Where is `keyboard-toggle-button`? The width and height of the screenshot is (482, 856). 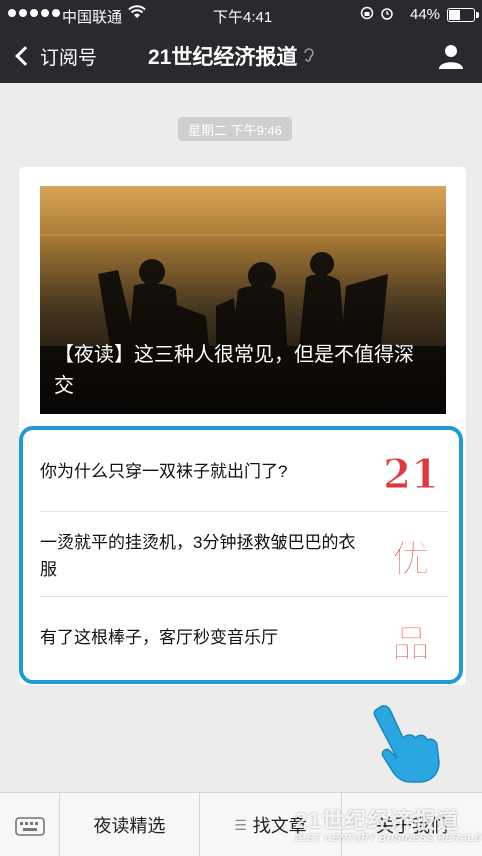
keyboard-toggle-button is located at coordinates (30, 824).